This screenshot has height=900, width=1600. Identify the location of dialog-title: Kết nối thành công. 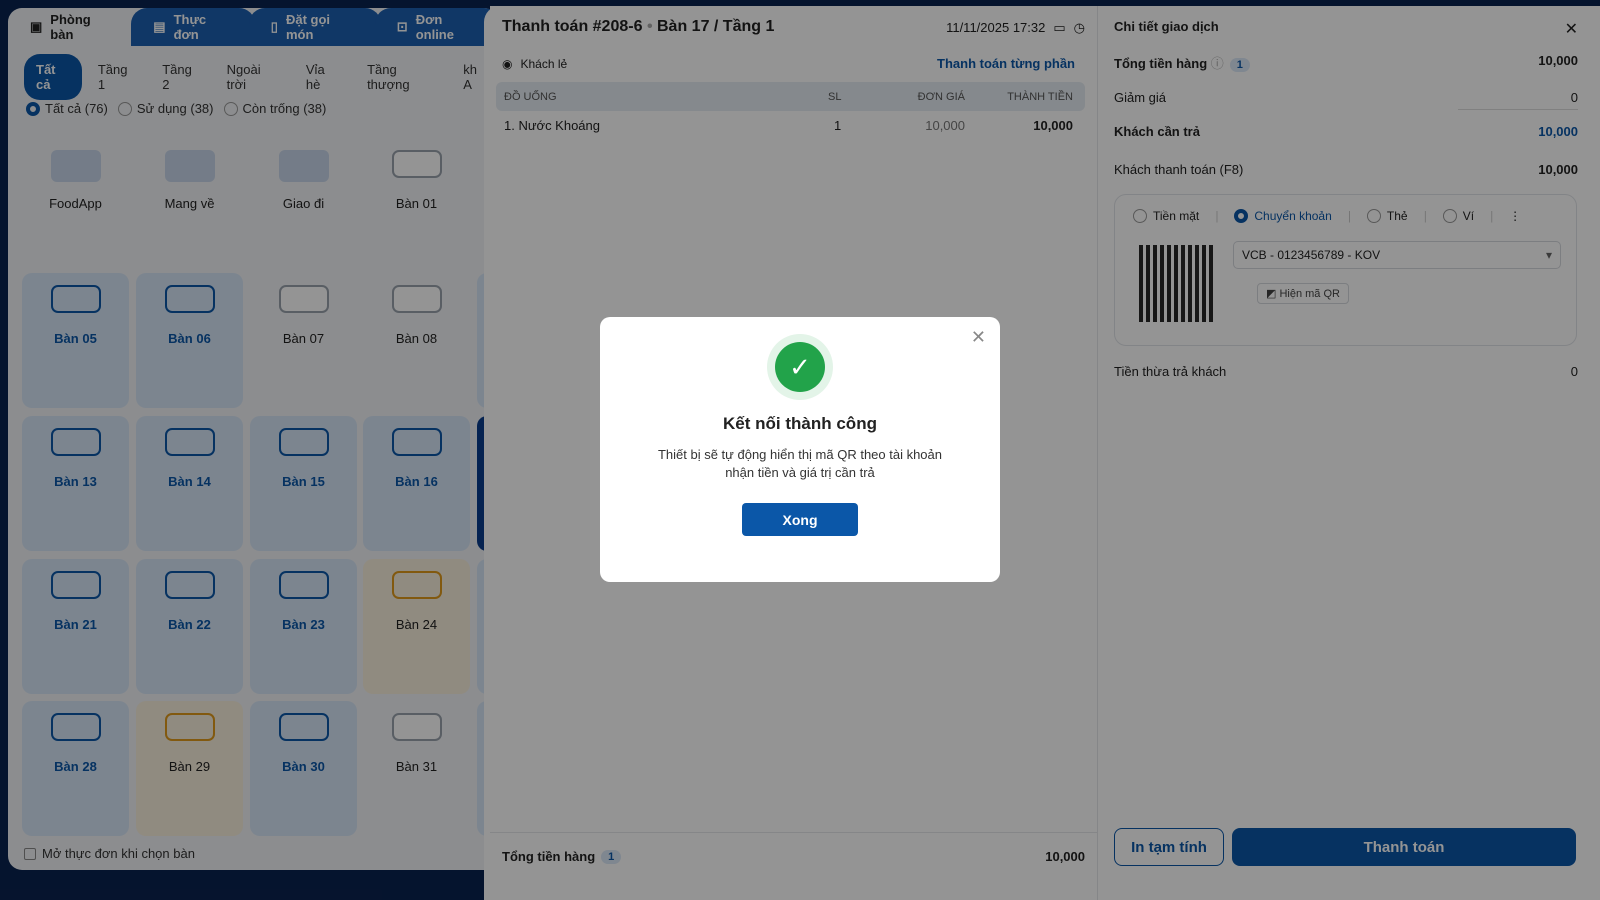
(800, 423).